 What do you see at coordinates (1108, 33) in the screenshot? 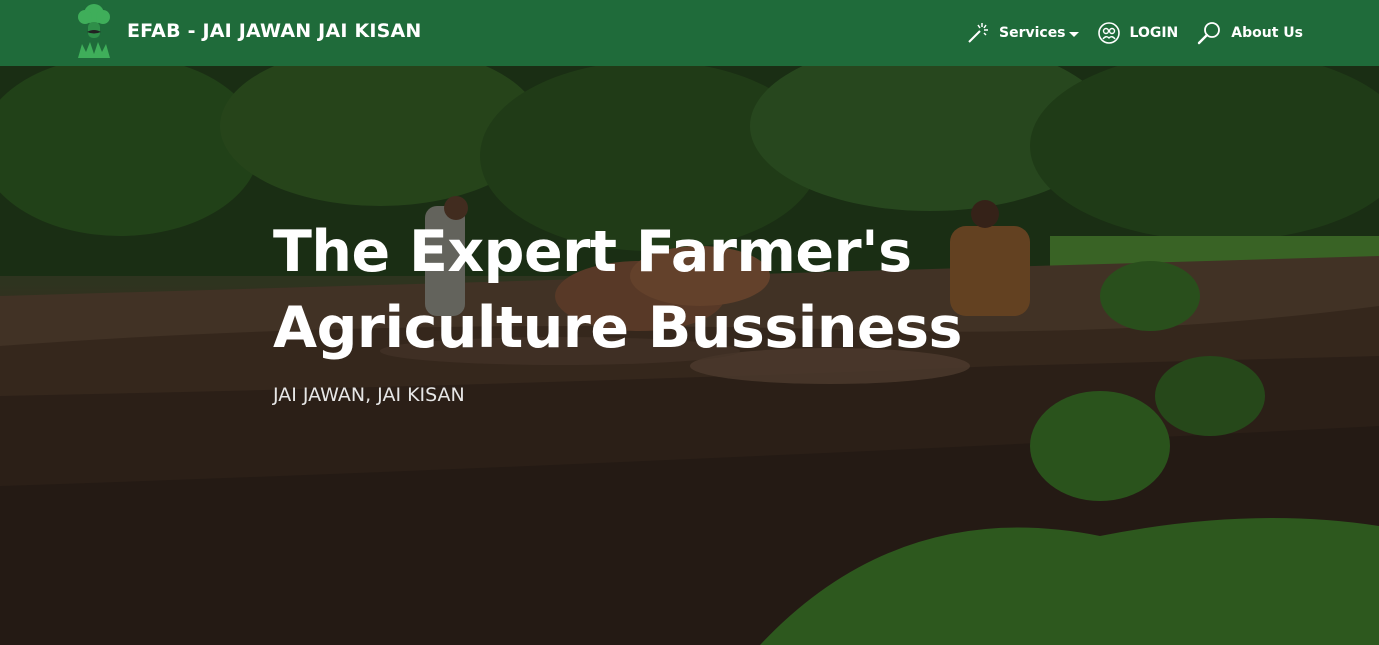
I see `user-circle-icon` at bounding box center [1108, 33].